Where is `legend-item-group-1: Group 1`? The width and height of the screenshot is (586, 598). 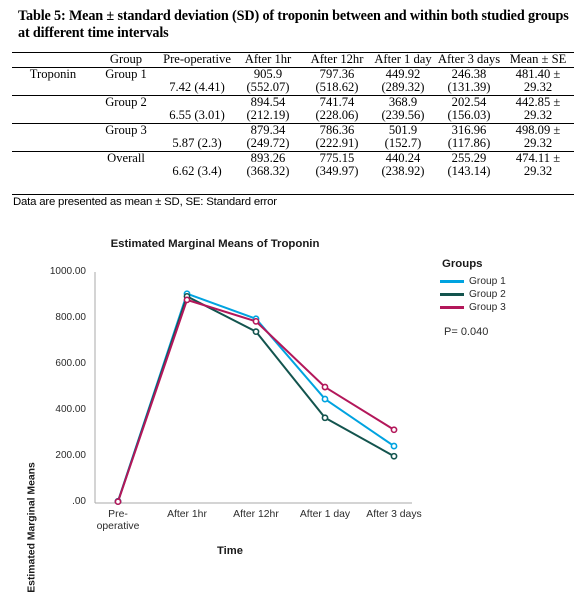 legend-item-group-1: Group 1 is located at coordinates (510, 281).